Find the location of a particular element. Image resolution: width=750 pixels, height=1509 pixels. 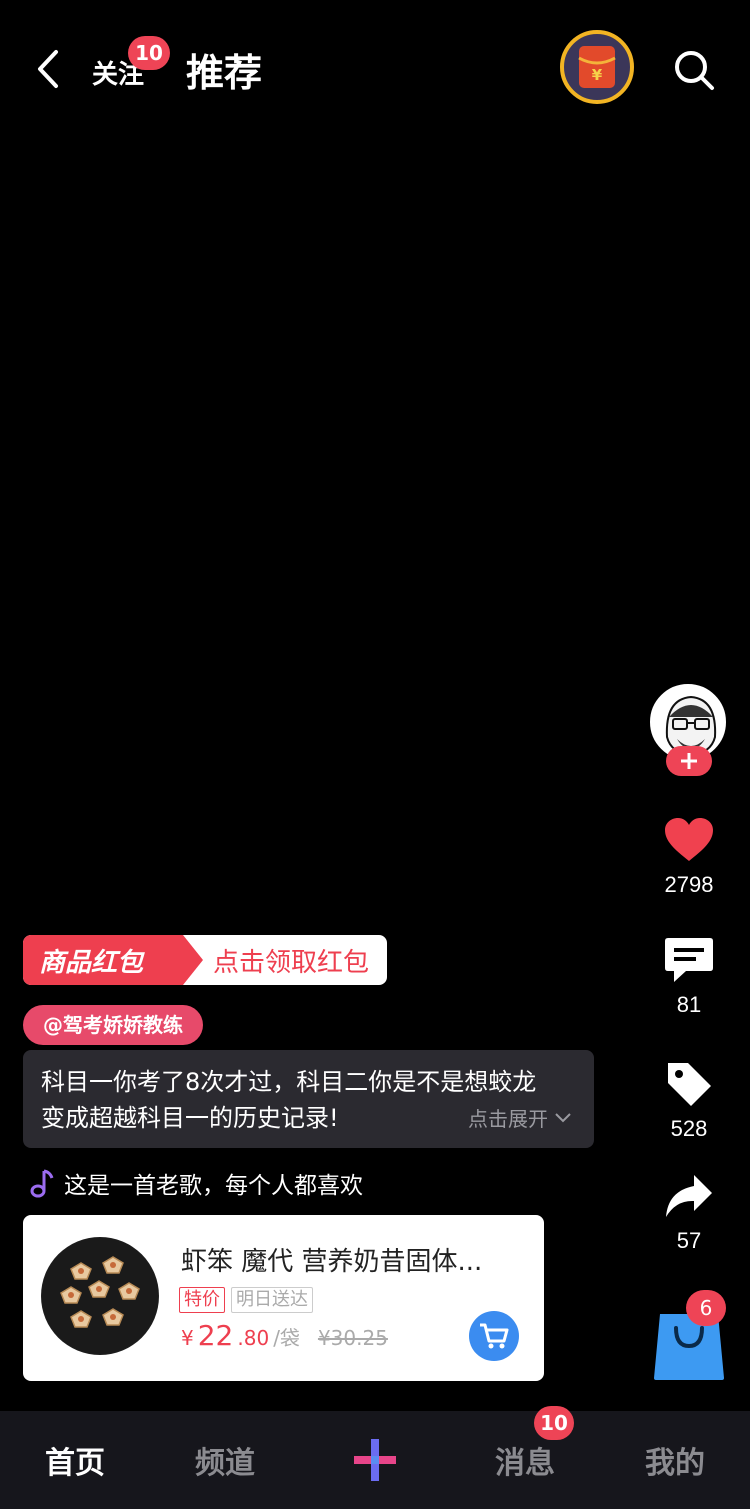

music-note-icon is located at coordinates (42, 1183).